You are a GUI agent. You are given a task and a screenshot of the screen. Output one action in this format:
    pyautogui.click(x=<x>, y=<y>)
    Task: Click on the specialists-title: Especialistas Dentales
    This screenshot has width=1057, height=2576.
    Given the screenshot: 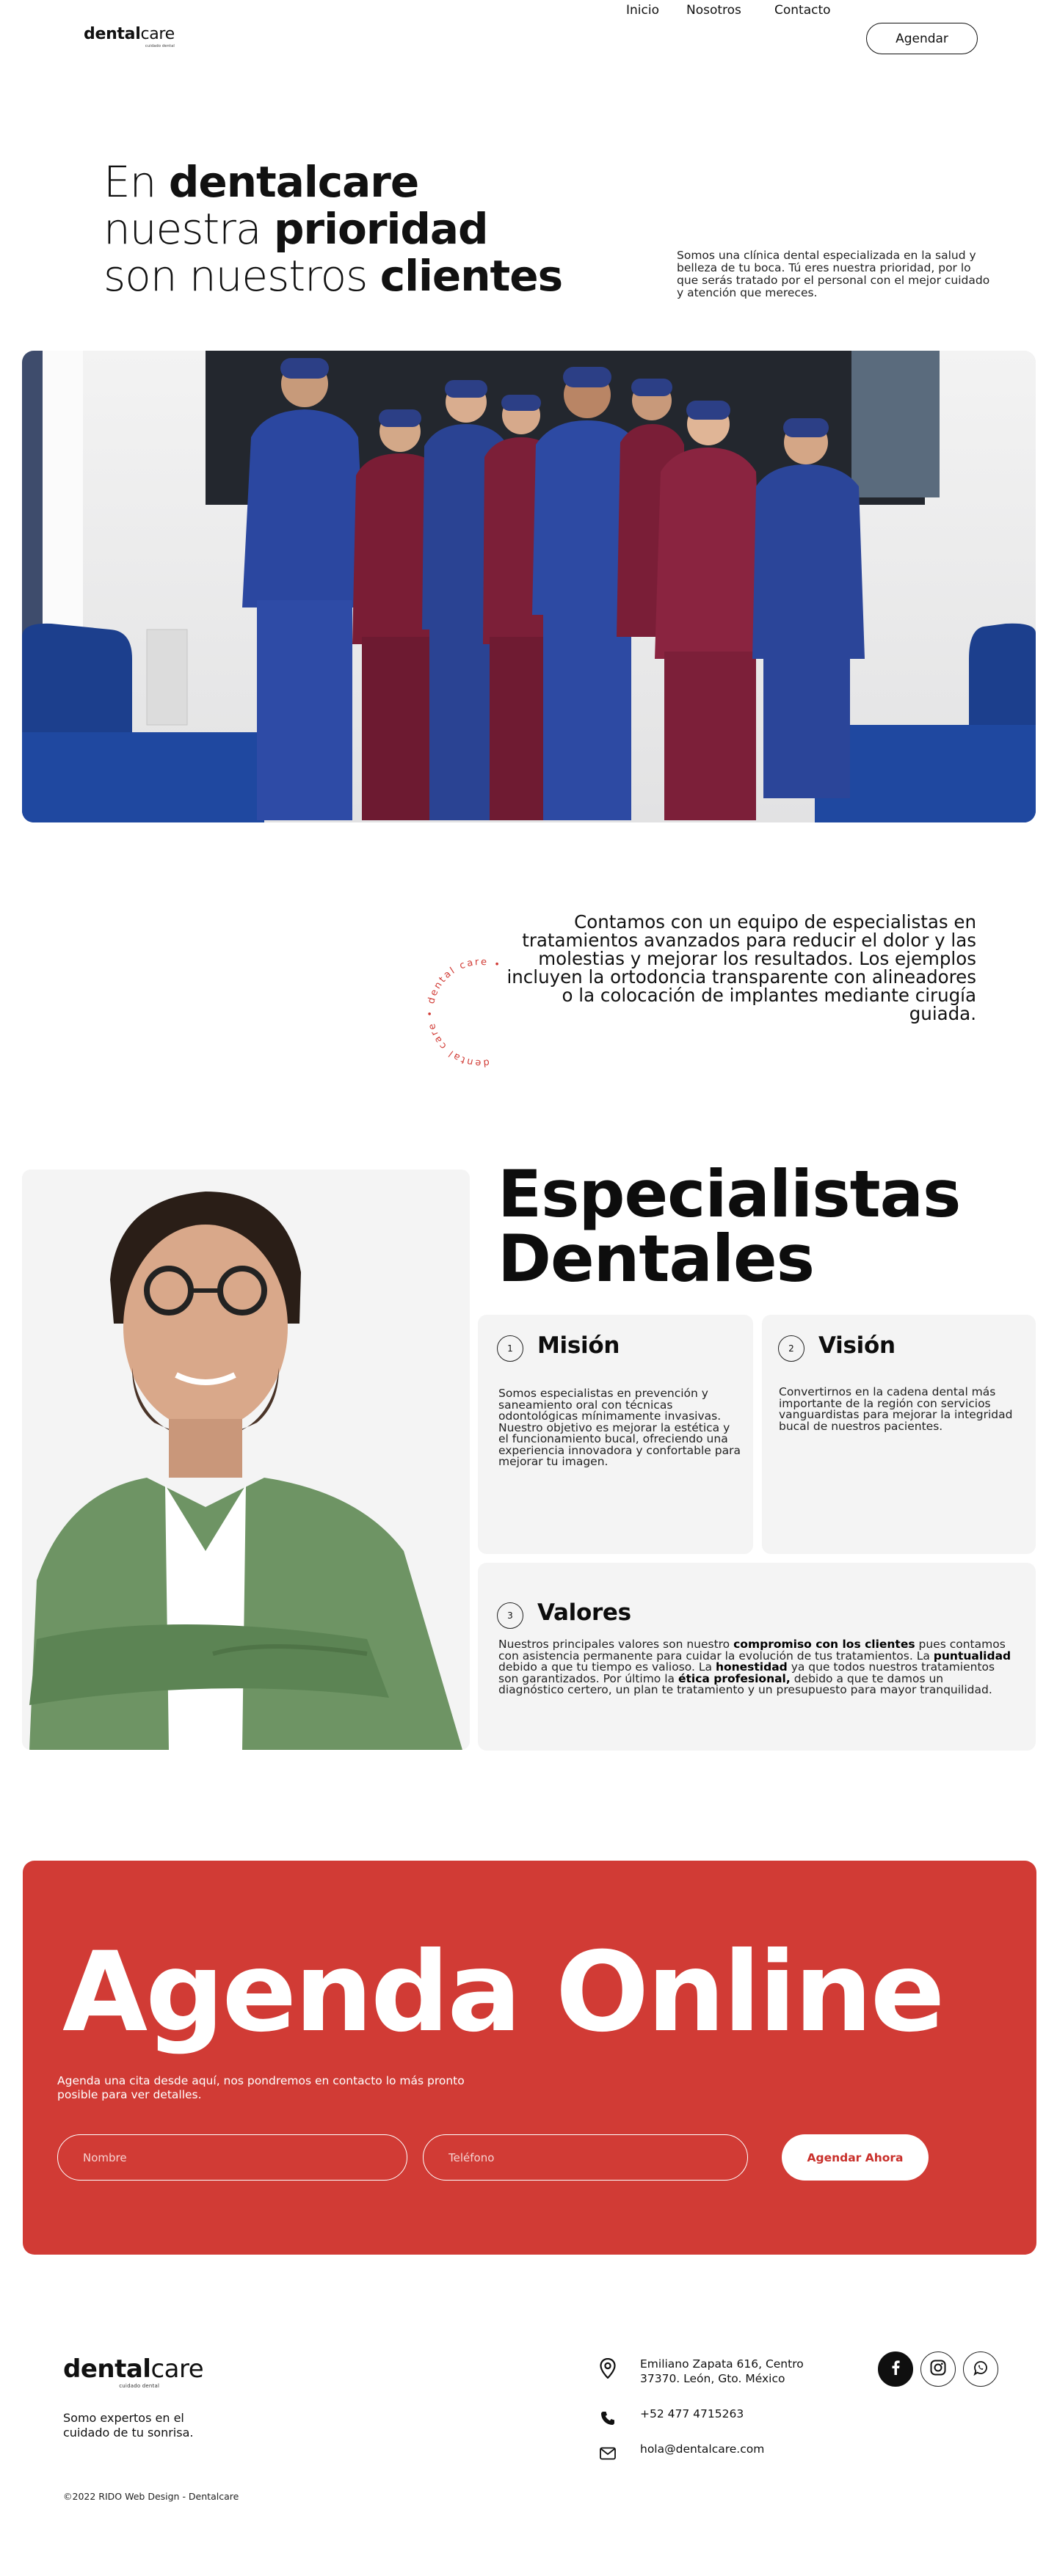 What is the action you would take?
    pyautogui.click(x=729, y=1226)
    